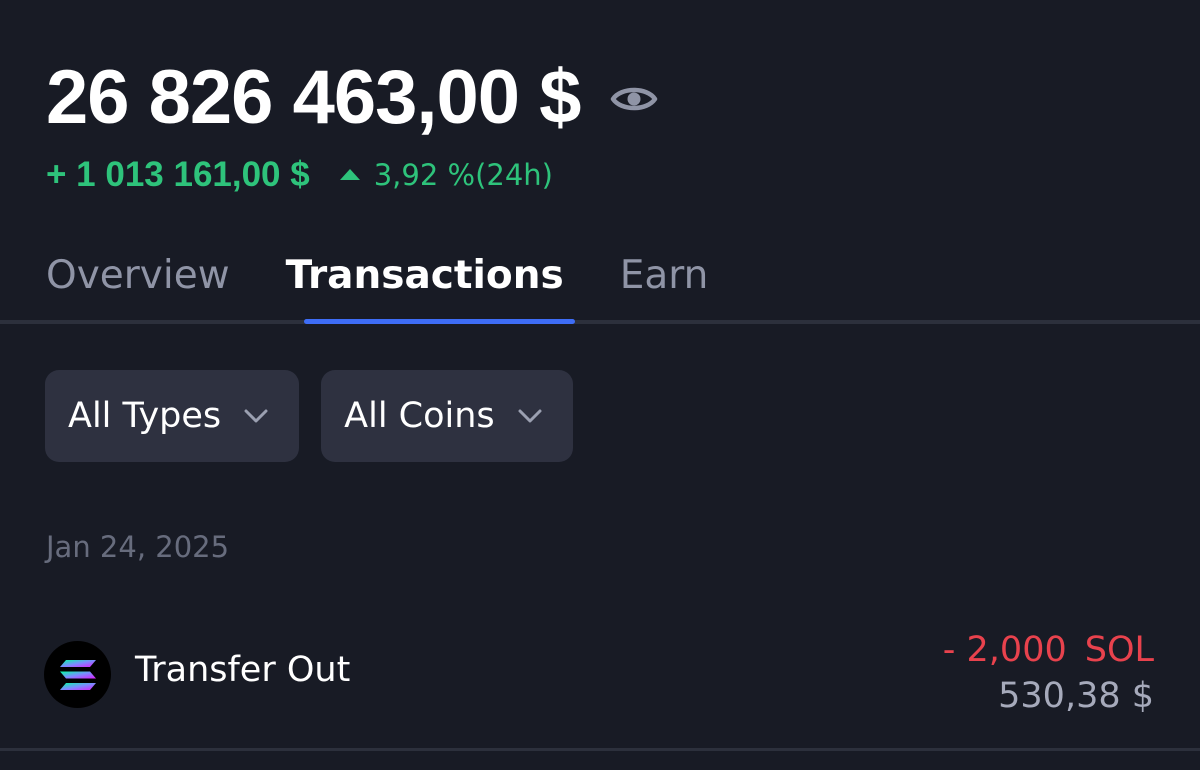 This screenshot has width=1200, height=770. What do you see at coordinates (600, 749) in the screenshot?
I see `row-divider` at bounding box center [600, 749].